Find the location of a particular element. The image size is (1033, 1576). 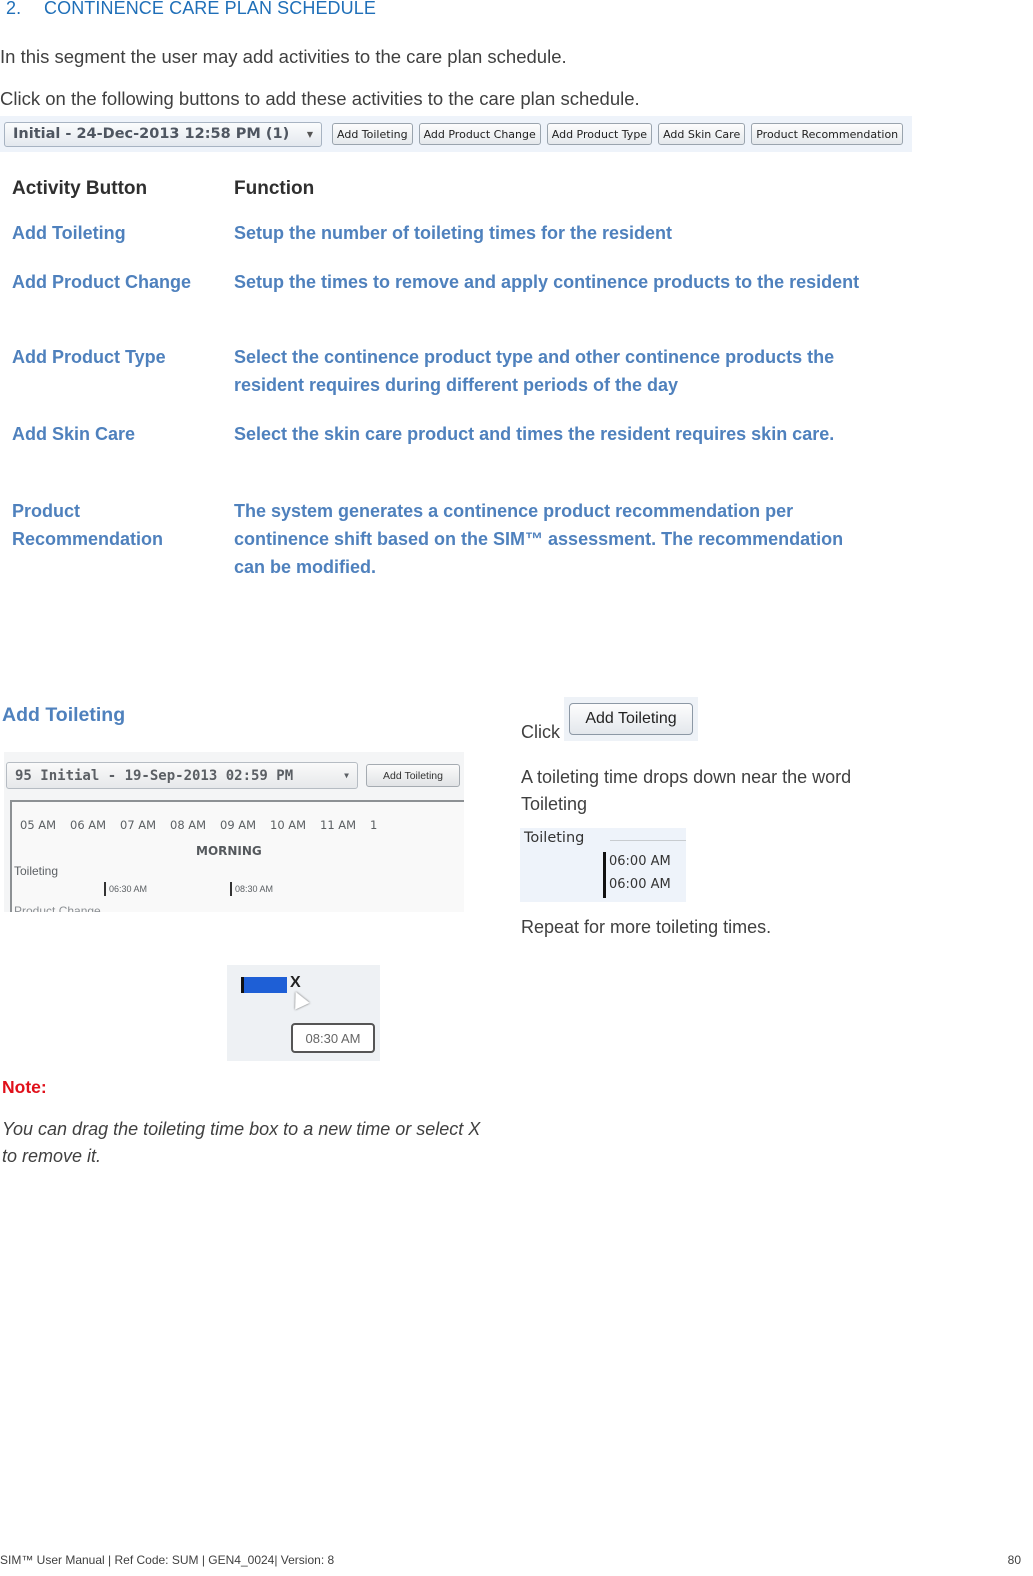

hour-label: 06 AM is located at coordinates (88, 825).